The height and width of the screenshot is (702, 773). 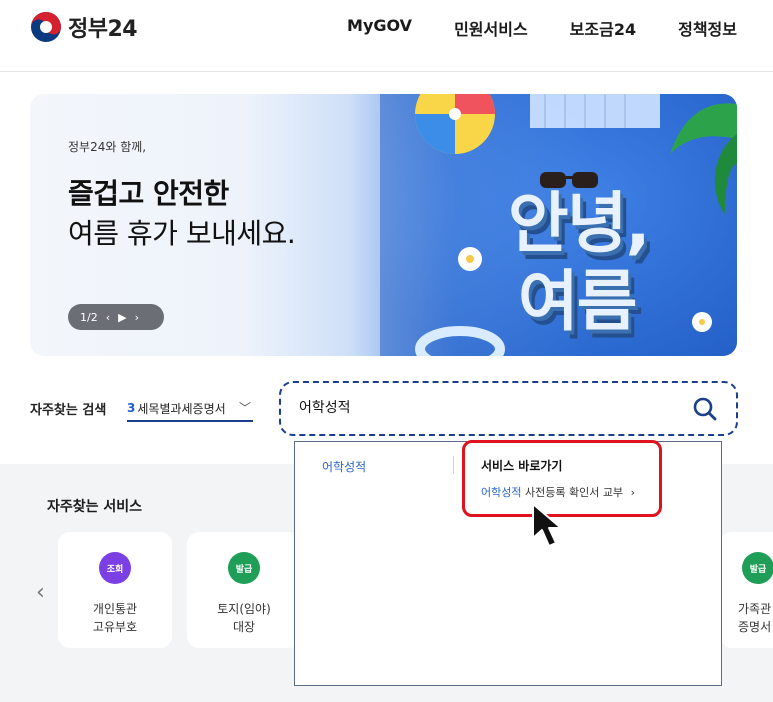 What do you see at coordinates (244, 627) in the screenshot?
I see `service-name-line2: 대장` at bounding box center [244, 627].